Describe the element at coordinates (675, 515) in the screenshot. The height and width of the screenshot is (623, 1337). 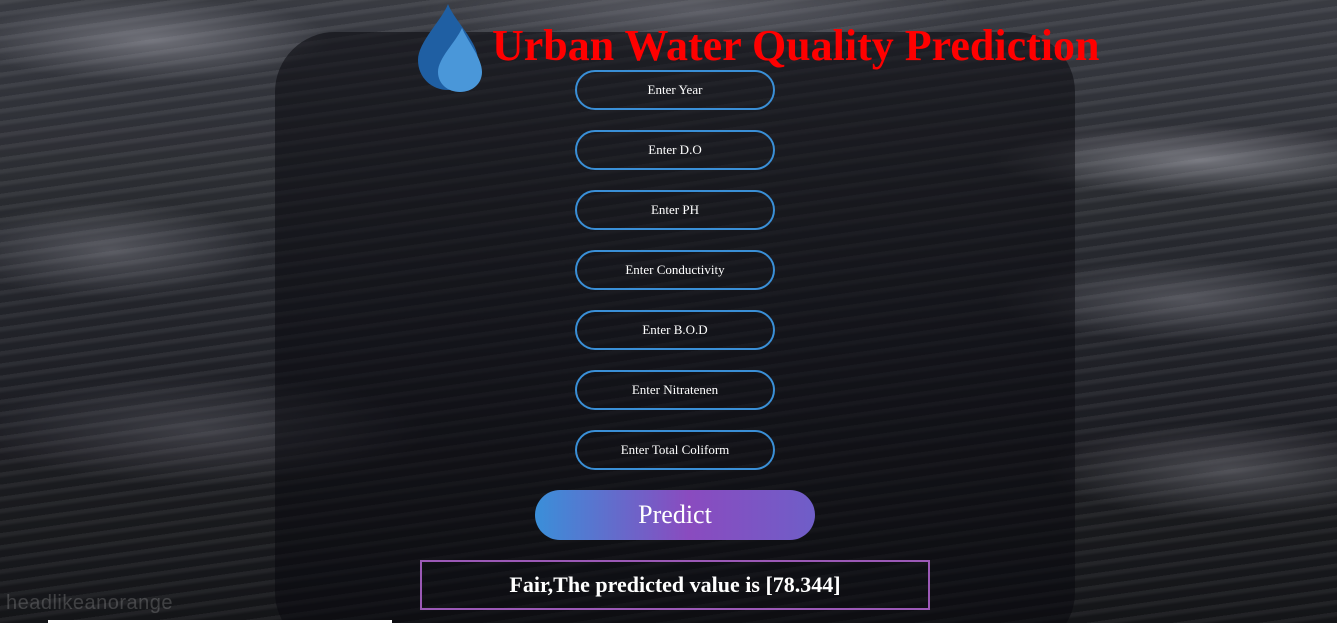
I see `predict-button: Predict` at that location.